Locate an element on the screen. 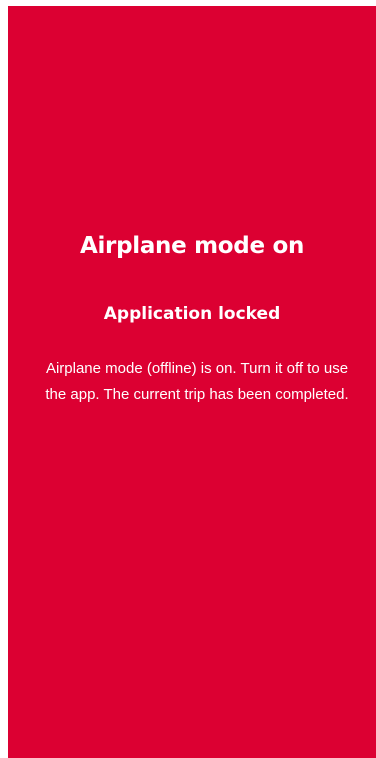  page-title: Airplane mode on is located at coordinates (192, 246).